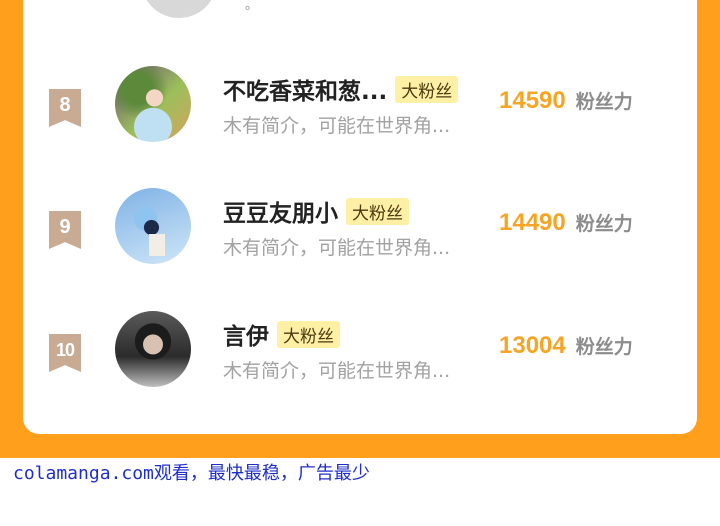 The height and width of the screenshot is (526, 720). I want to click on name-line: 不吃香菜和葱... 大粉丝, so click(341, 89).